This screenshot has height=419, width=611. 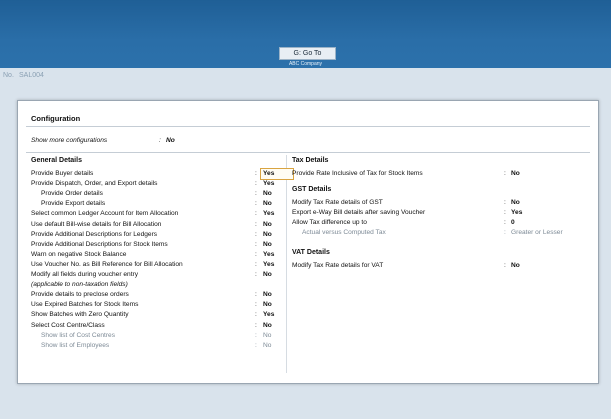 I want to click on general-setting-label: (applicable to non-taxation fields), so click(x=79, y=285).